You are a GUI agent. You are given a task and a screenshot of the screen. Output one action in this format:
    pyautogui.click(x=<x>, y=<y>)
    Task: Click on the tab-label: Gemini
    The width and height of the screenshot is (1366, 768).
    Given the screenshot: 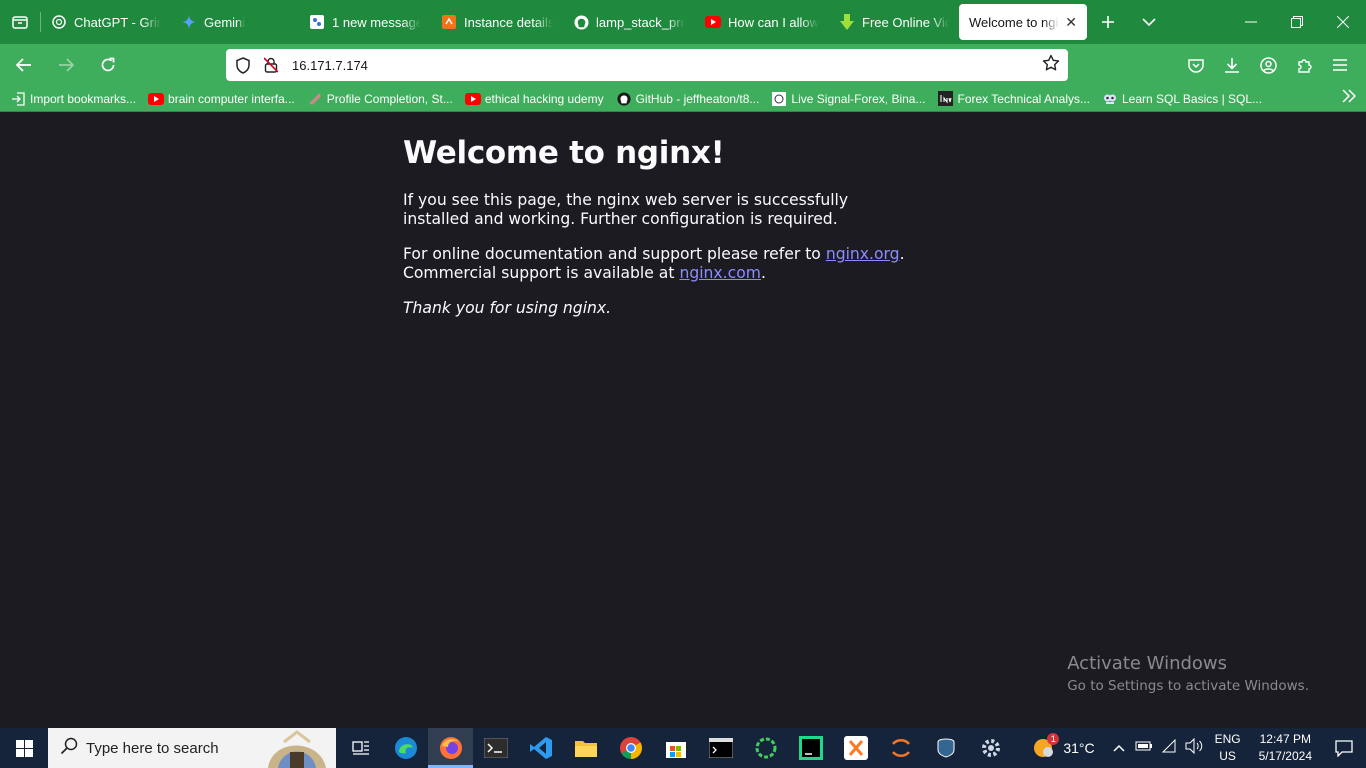 What is the action you would take?
    pyautogui.click(x=225, y=22)
    